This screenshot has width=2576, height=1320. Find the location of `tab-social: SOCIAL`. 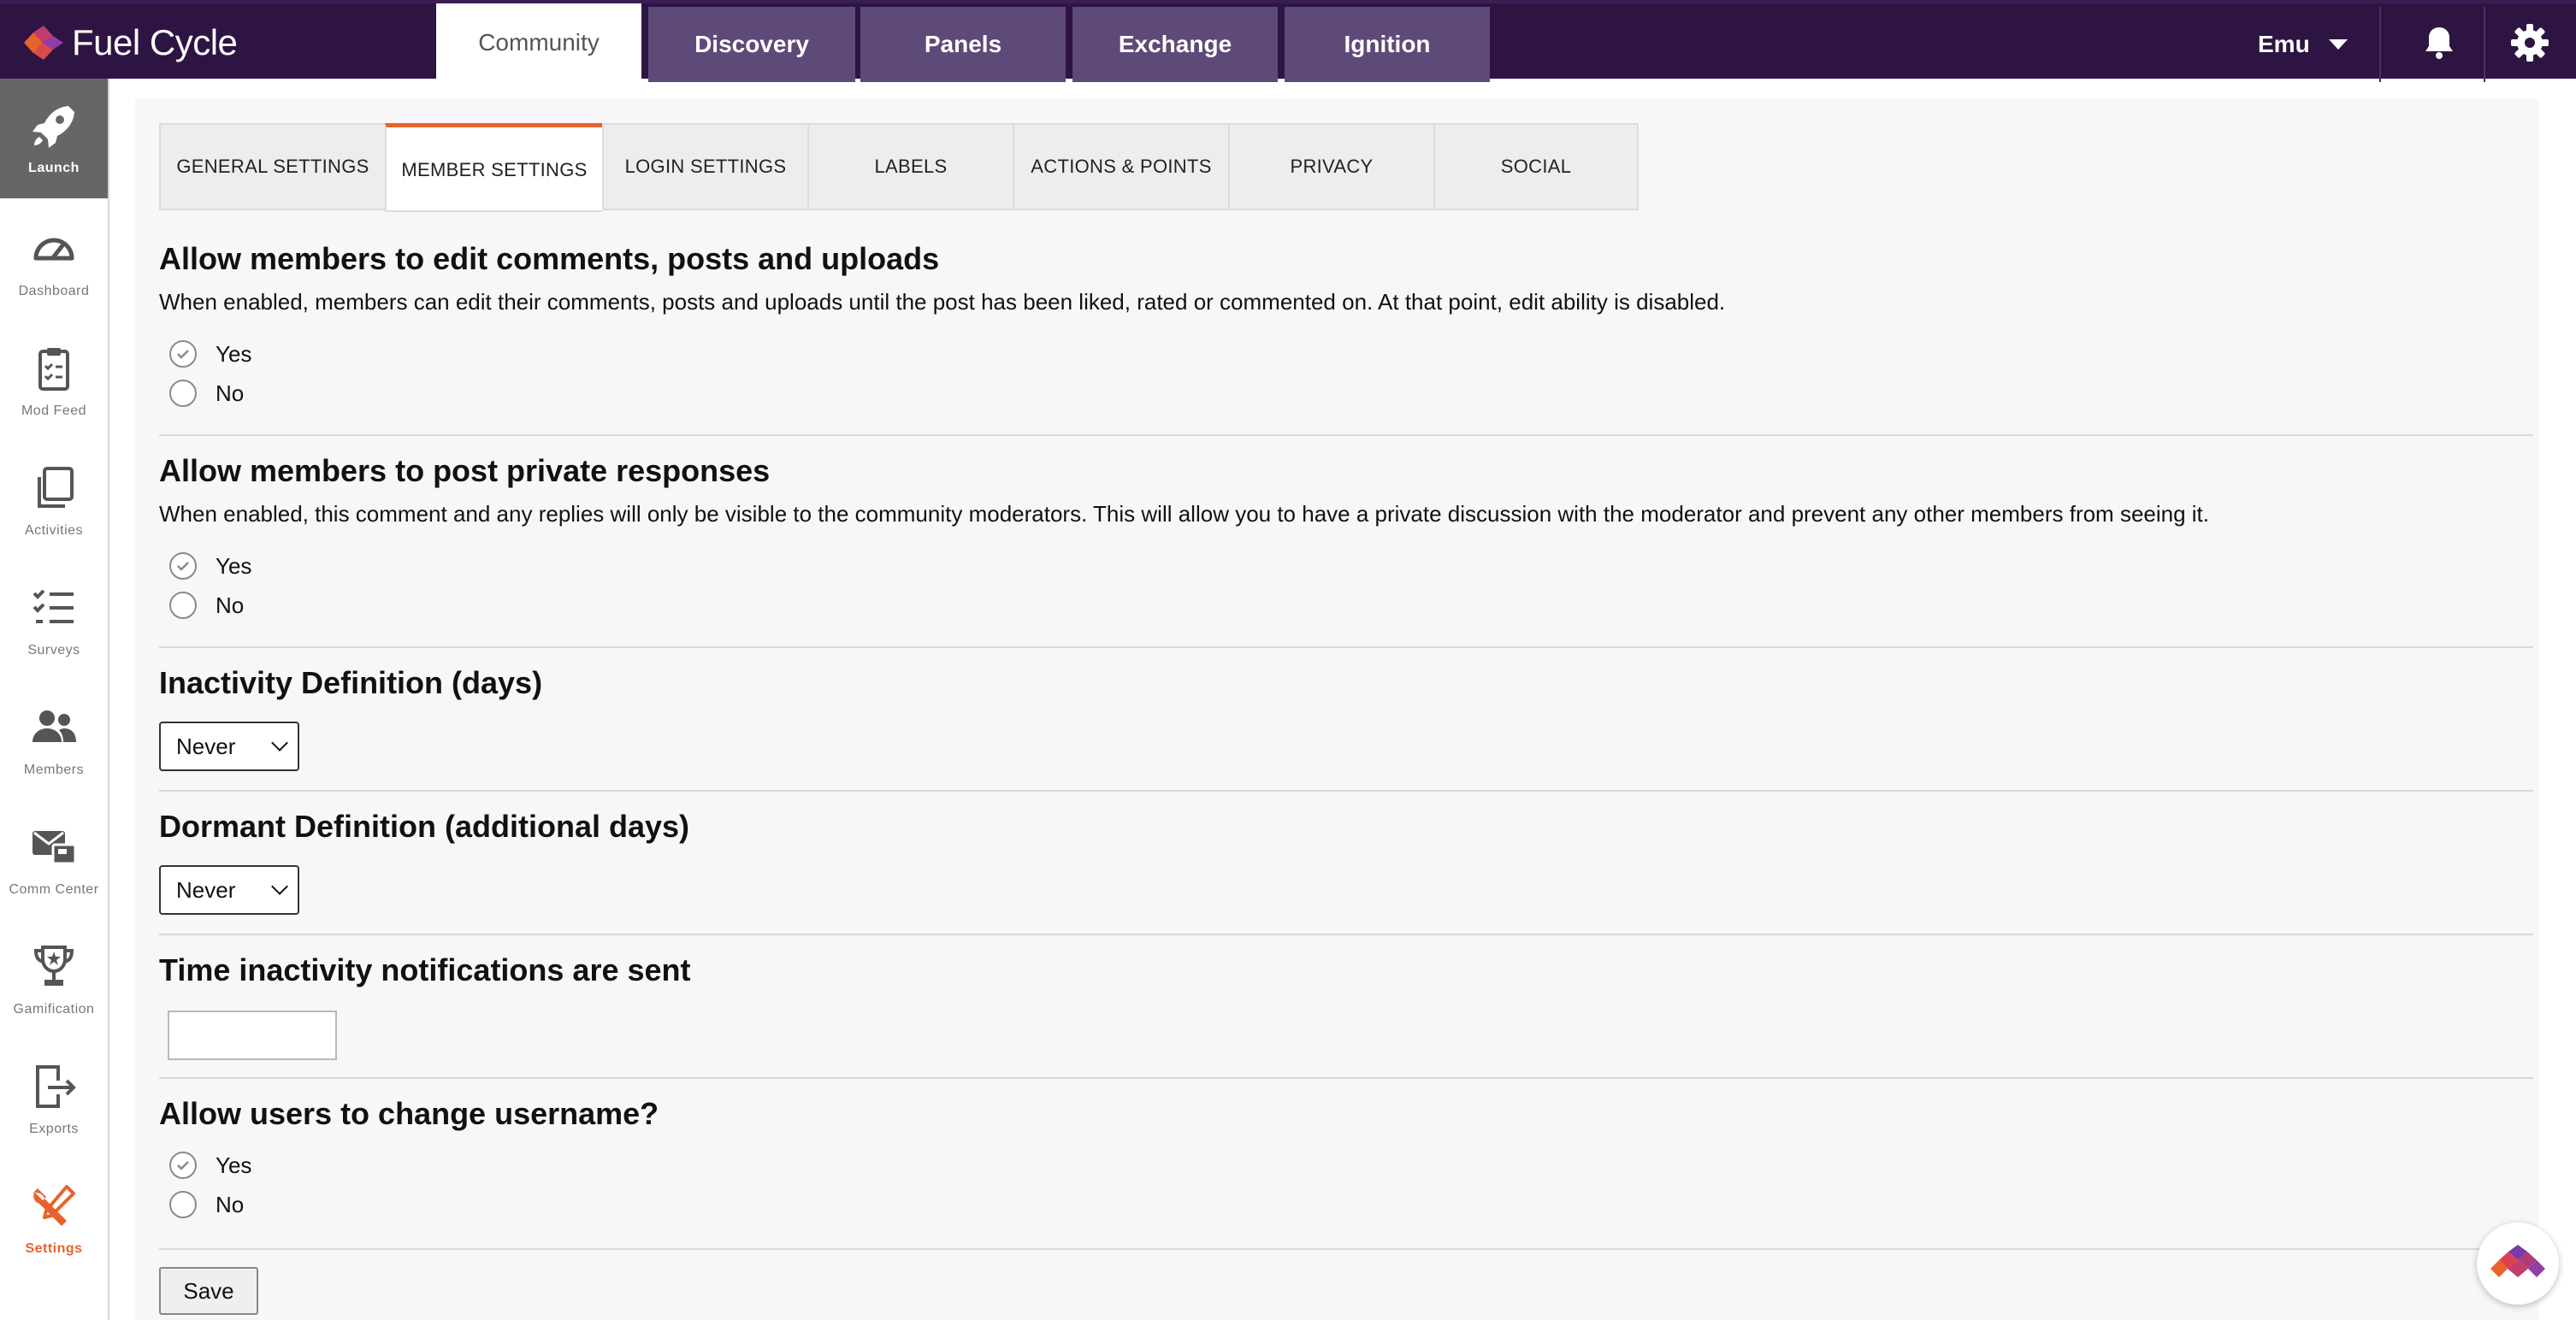

tab-social: SOCIAL is located at coordinates (1536, 166).